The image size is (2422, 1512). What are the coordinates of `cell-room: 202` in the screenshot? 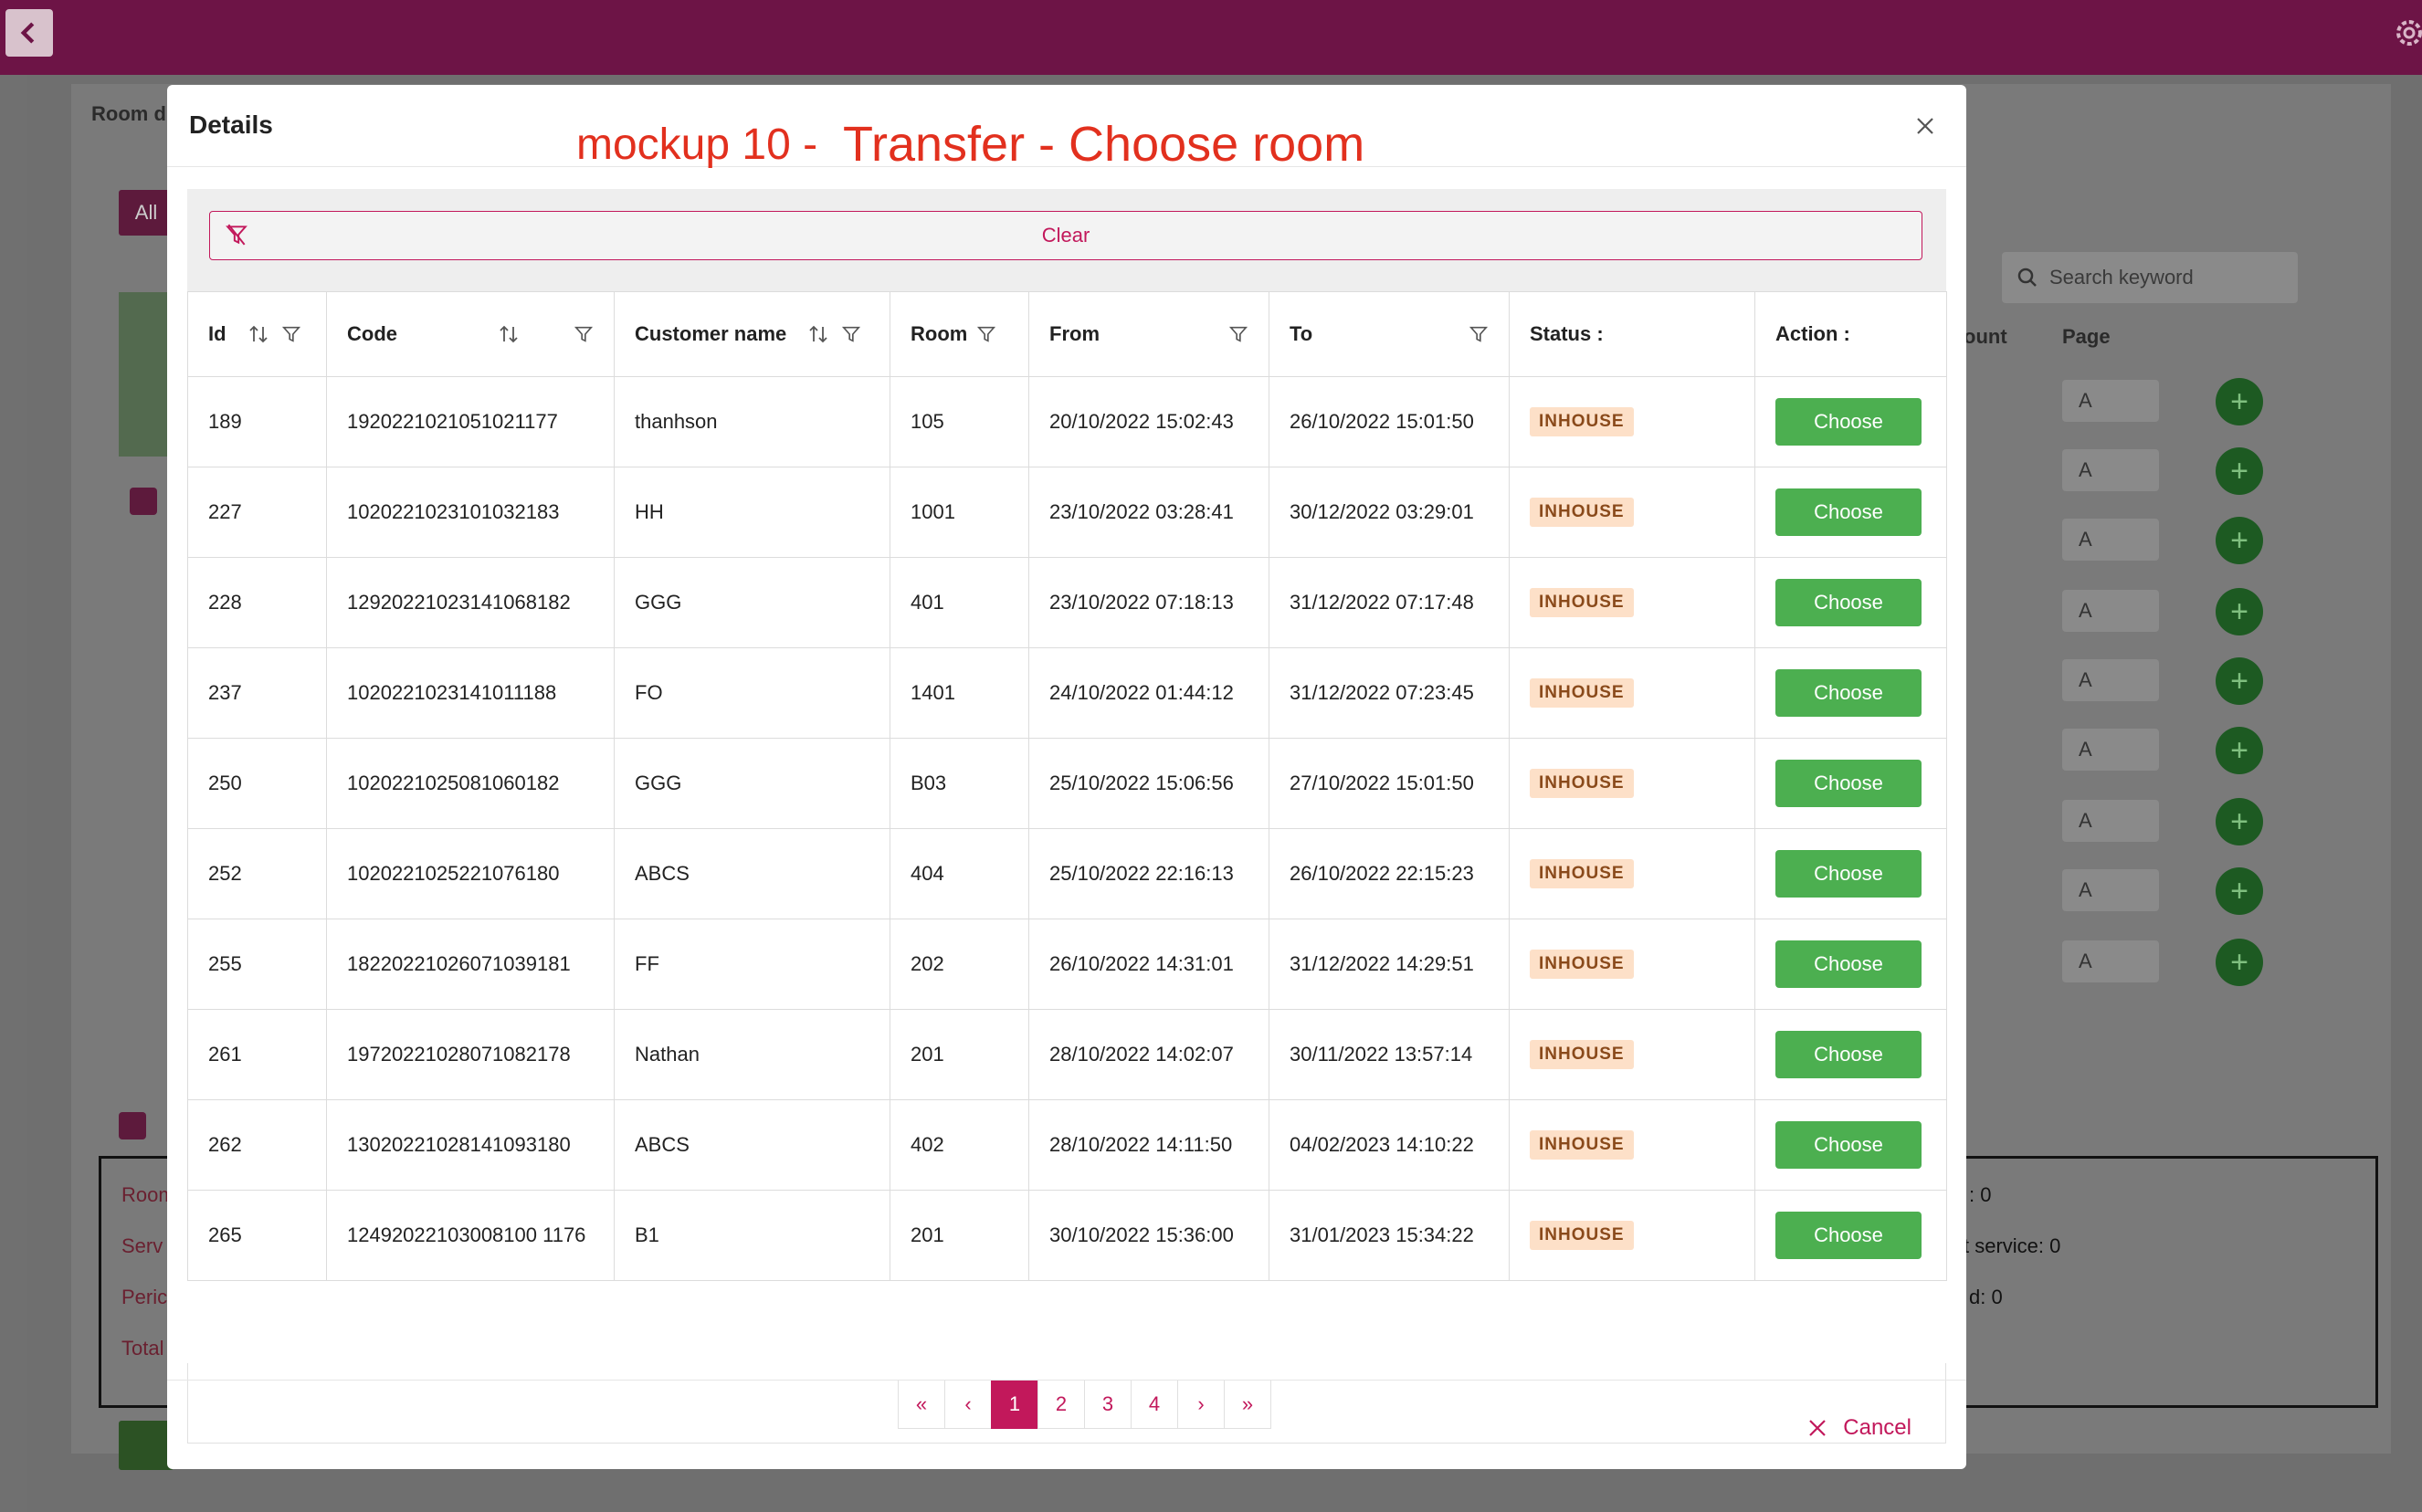 It's located at (959, 964).